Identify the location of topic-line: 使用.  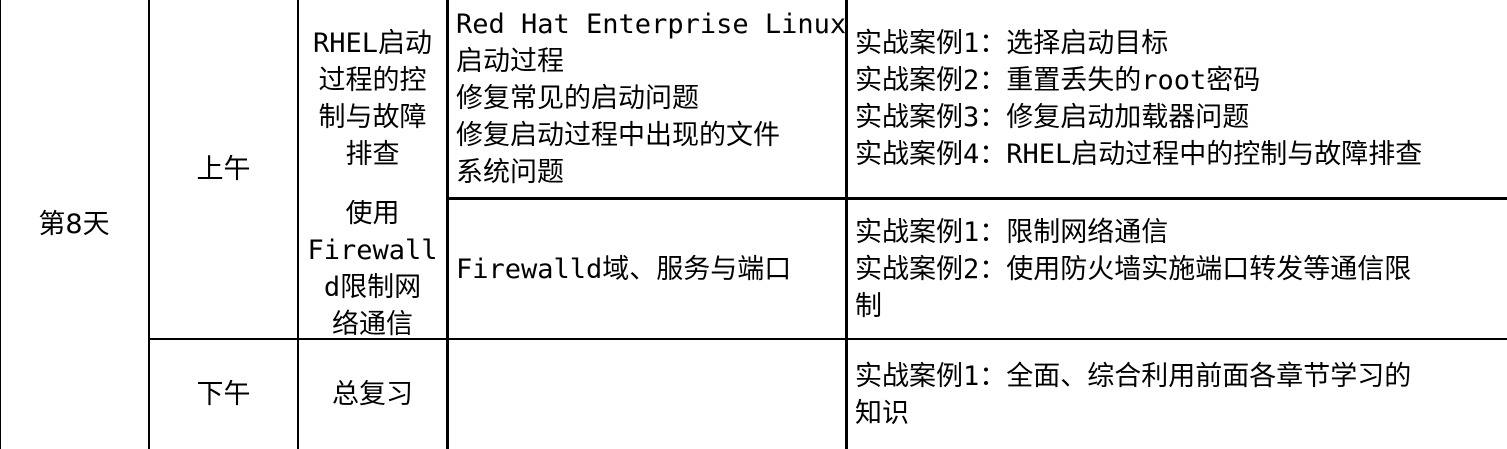
(372, 214).